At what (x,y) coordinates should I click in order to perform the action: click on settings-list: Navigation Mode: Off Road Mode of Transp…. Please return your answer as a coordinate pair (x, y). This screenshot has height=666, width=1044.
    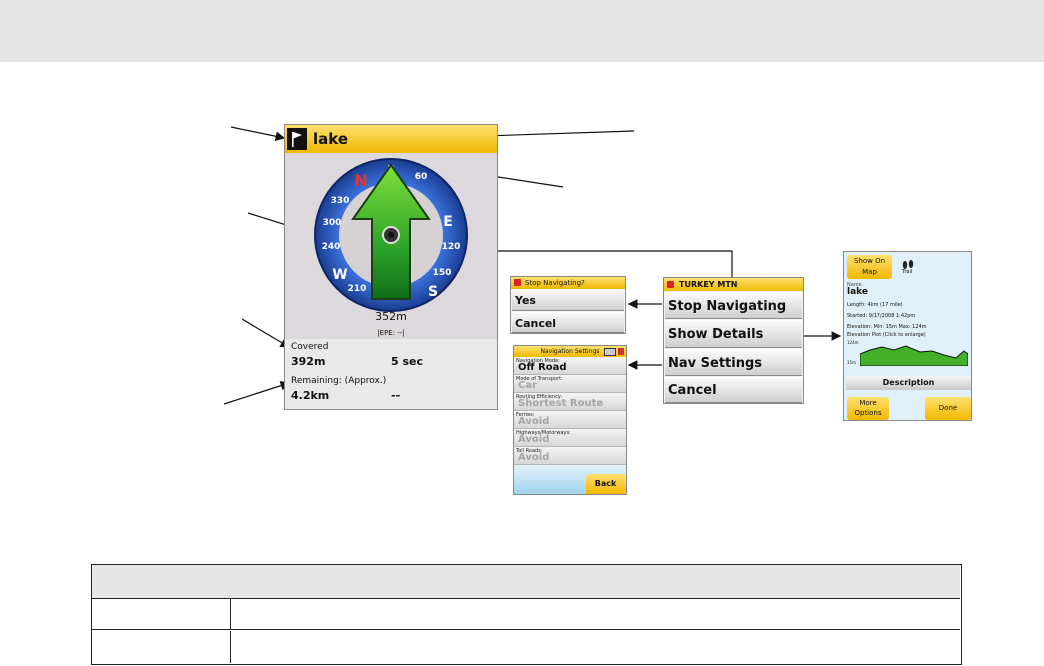
    Looking at the image, I should click on (570, 411).